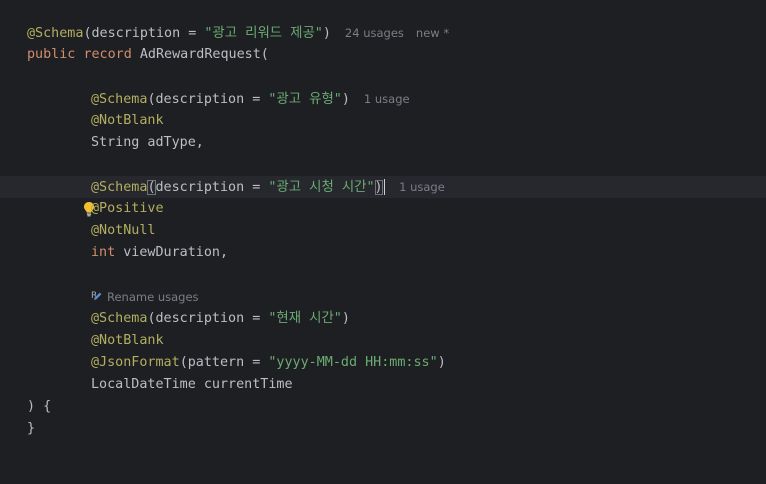  Describe the element at coordinates (383, 143) in the screenshot. I see `code-line-6: String adType,` at that location.